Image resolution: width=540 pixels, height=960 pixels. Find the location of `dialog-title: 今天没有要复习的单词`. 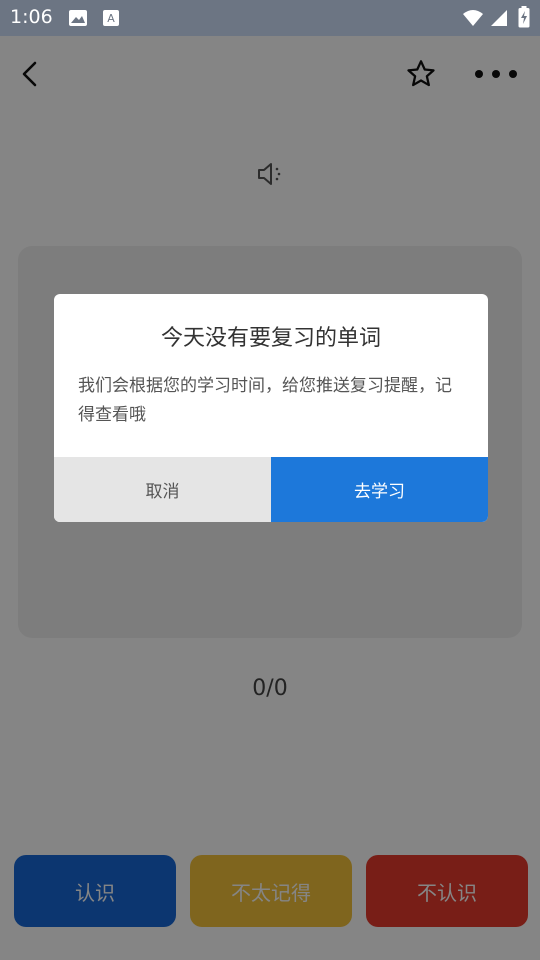

dialog-title: 今天没有要复习的单词 is located at coordinates (270, 338).